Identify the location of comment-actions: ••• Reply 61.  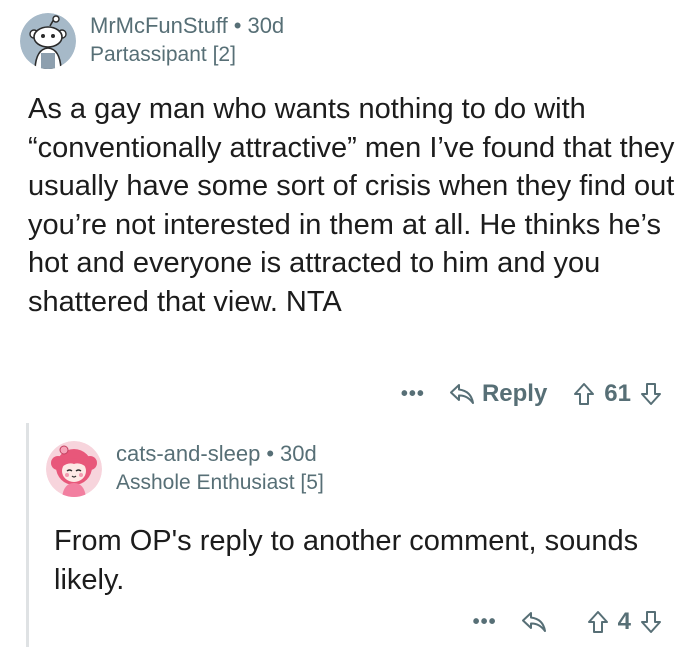
(531, 394).